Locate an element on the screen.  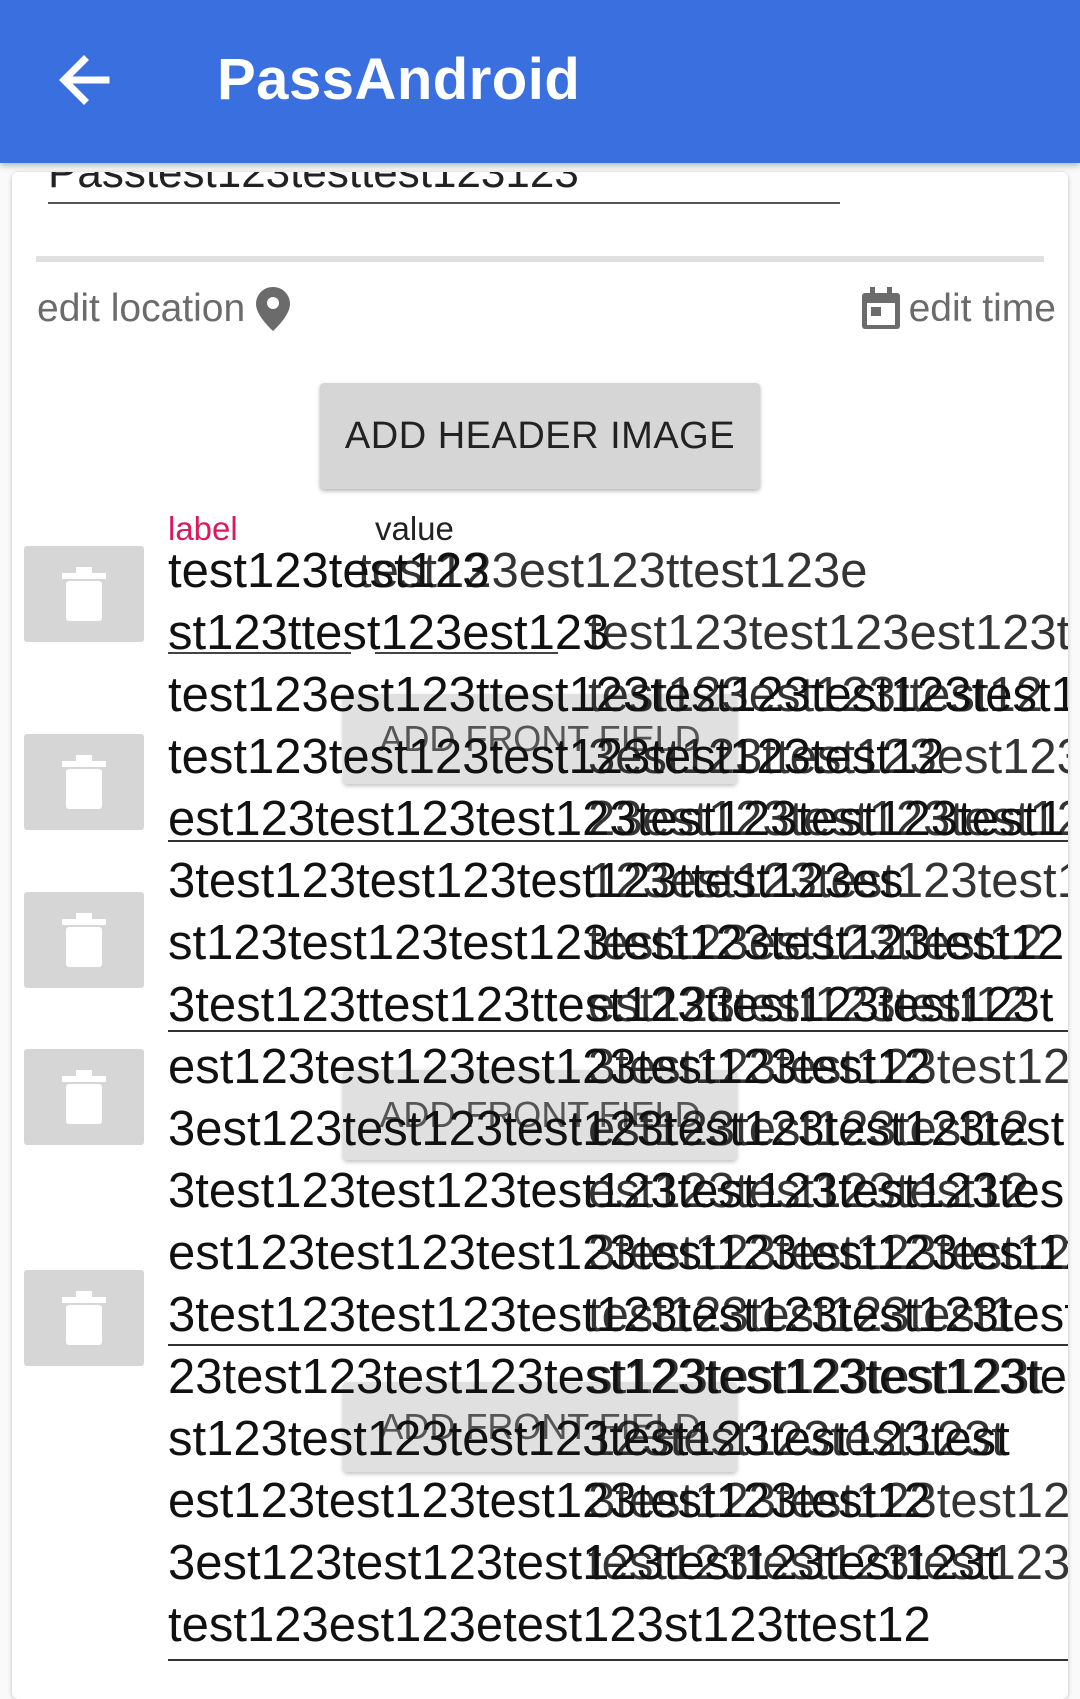
calendar-icon is located at coordinates (880, 308).